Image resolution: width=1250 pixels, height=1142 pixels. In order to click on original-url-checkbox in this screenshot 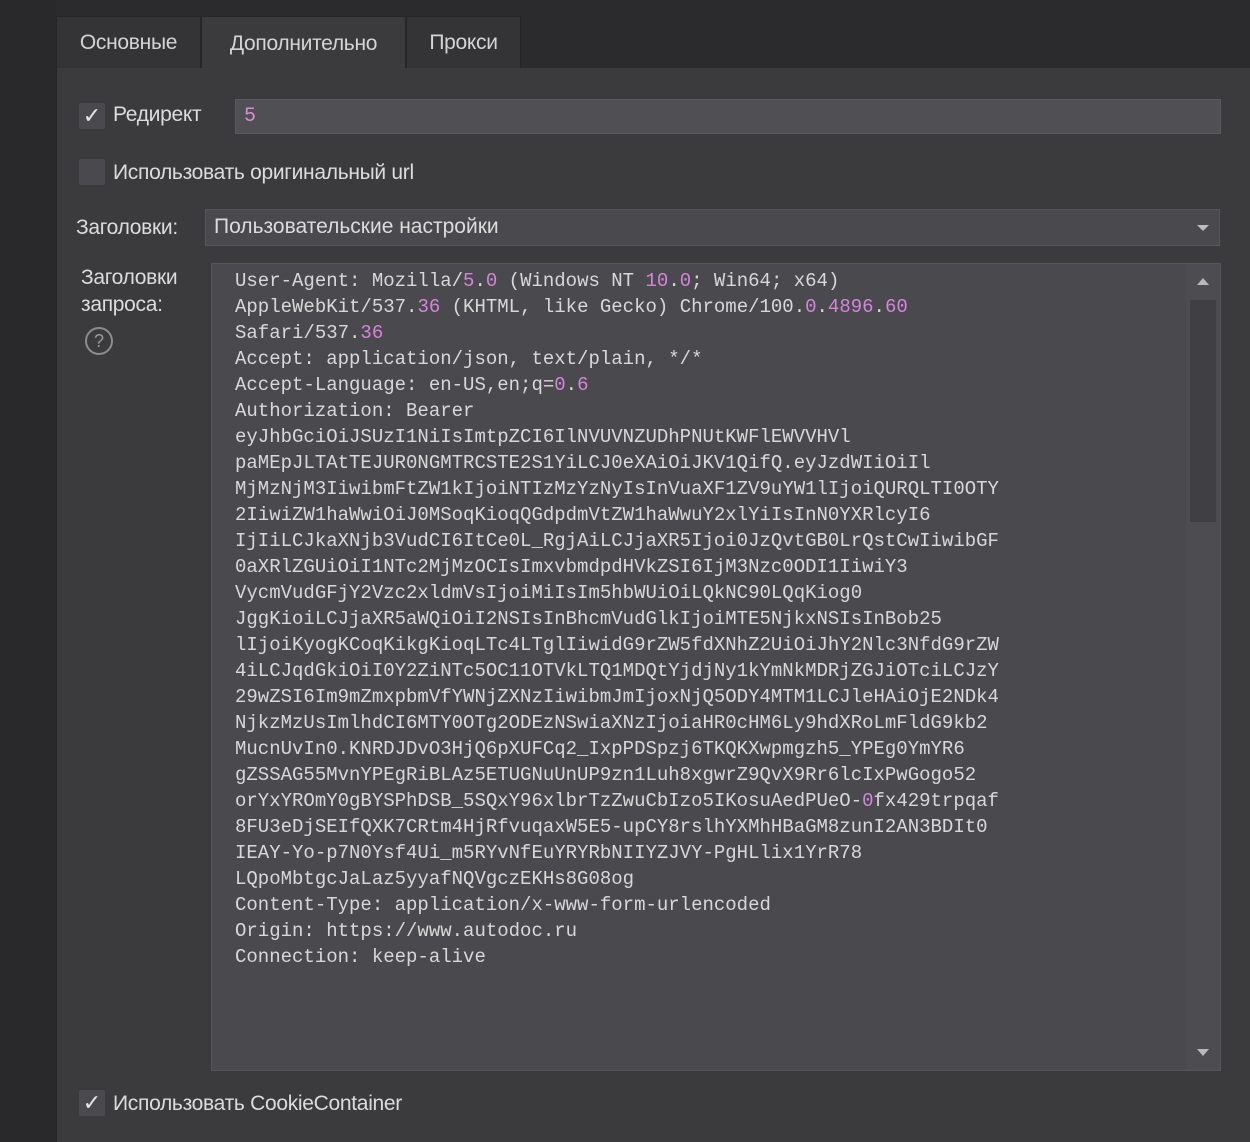, I will do `click(92, 172)`.